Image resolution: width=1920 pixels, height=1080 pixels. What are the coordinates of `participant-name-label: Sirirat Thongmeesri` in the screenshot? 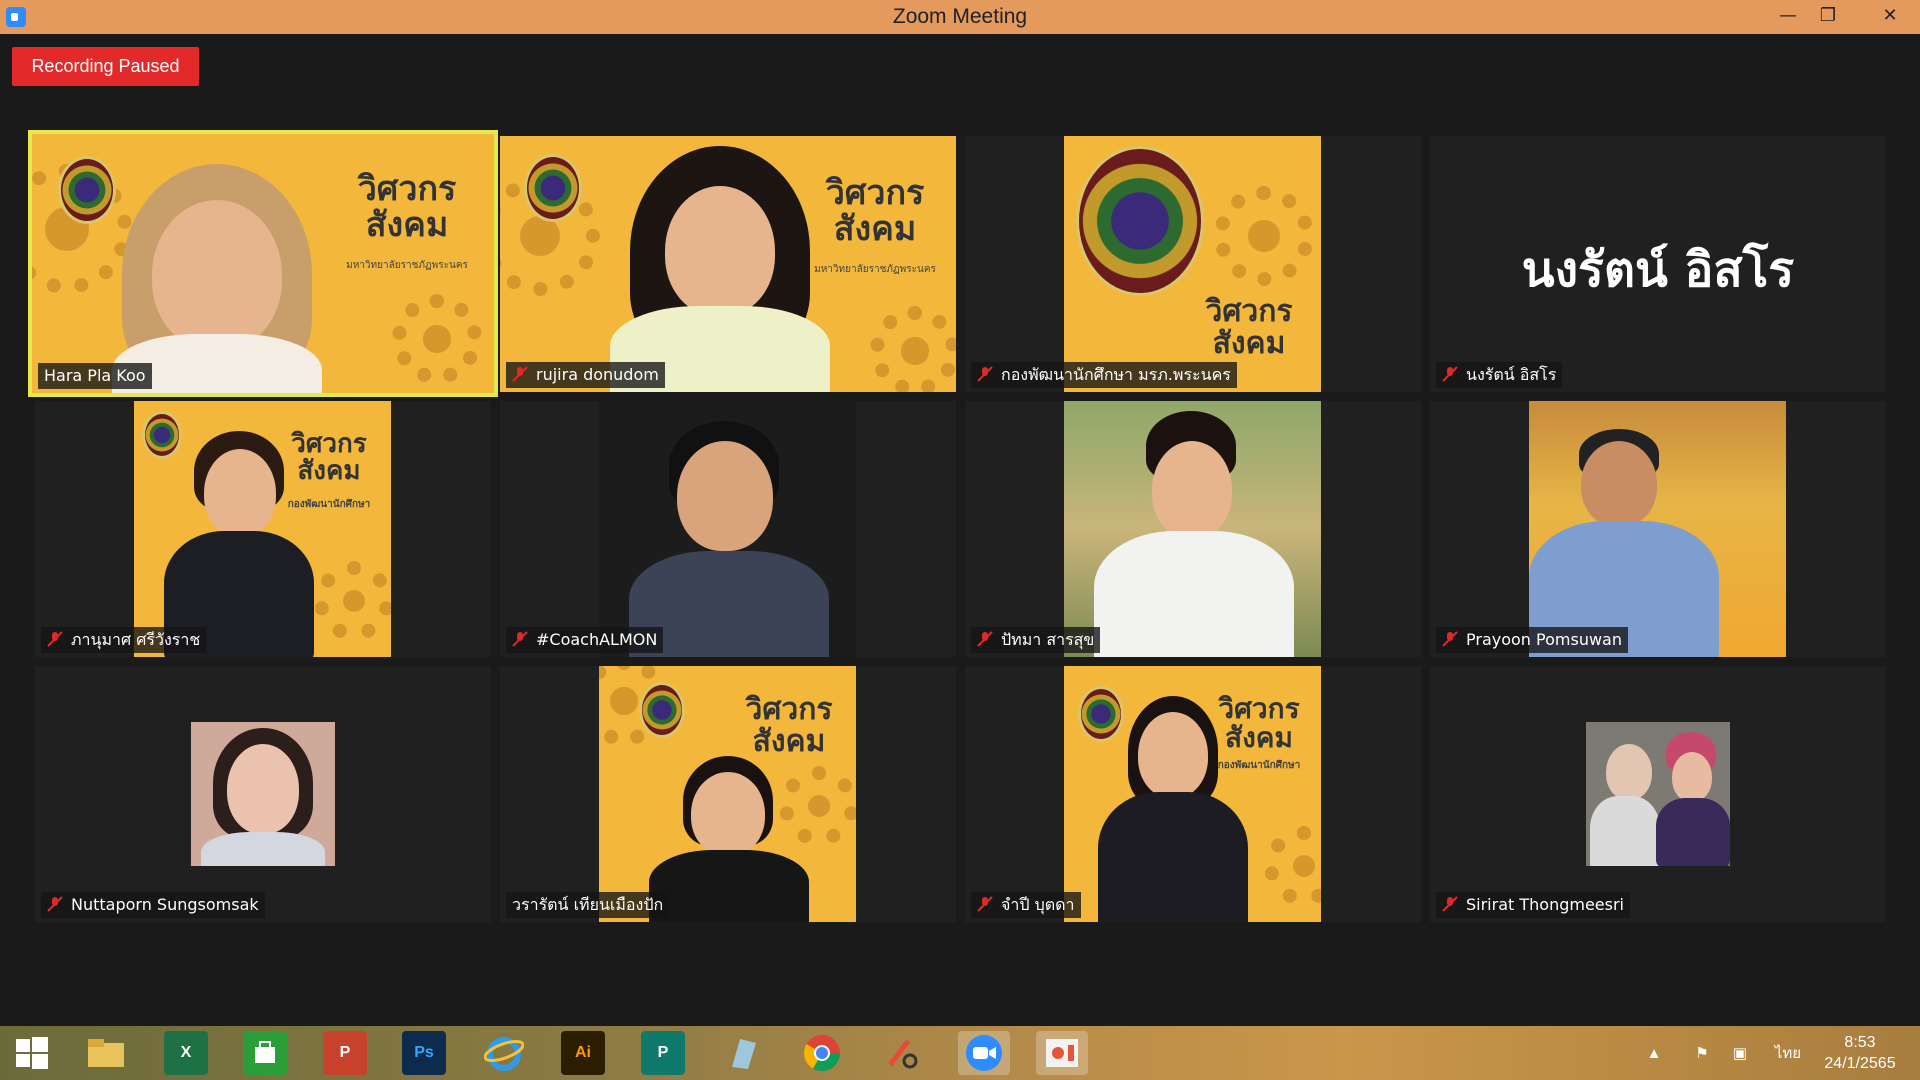 It's located at (1533, 905).